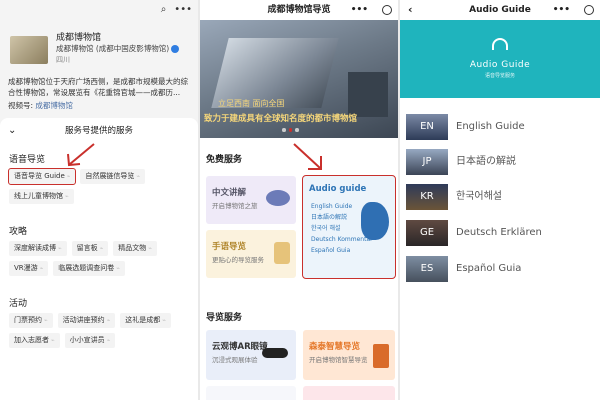 Image resolution: width=600 pixels, height=400 pixels. Describe the element at coordinates (410, 10) in the screenshot. I see `back-icon: ‹` at that location.